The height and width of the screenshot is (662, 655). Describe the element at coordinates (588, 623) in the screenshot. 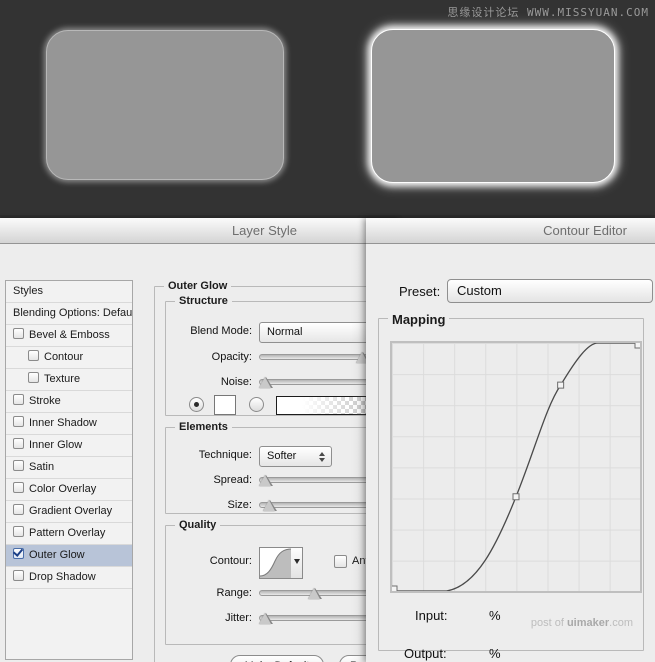

I see `watermark-brand: uimaker` at that location.